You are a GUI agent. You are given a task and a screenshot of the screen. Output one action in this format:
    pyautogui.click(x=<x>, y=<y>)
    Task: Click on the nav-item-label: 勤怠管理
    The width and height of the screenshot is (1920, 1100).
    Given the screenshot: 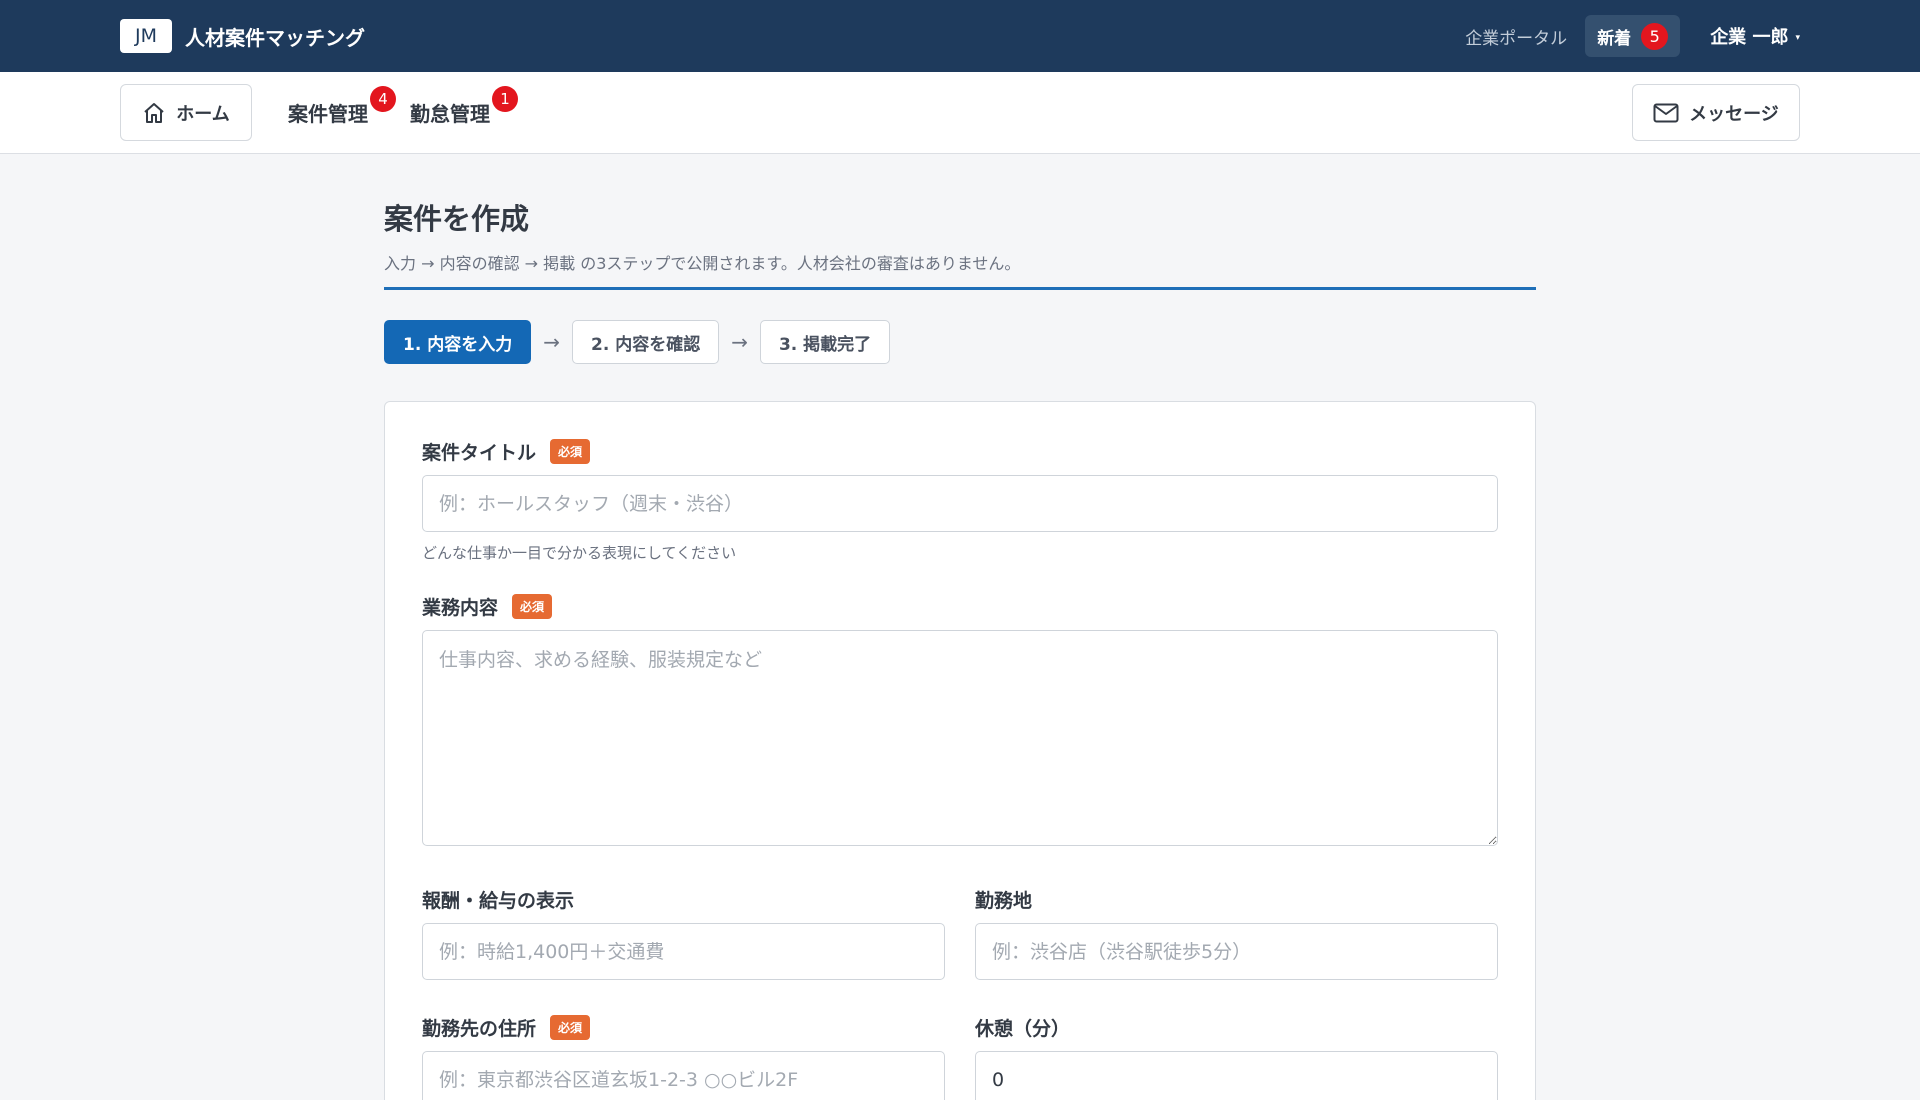 What is the action you would take?
    pyautogui.click(x=450, y=114)
    